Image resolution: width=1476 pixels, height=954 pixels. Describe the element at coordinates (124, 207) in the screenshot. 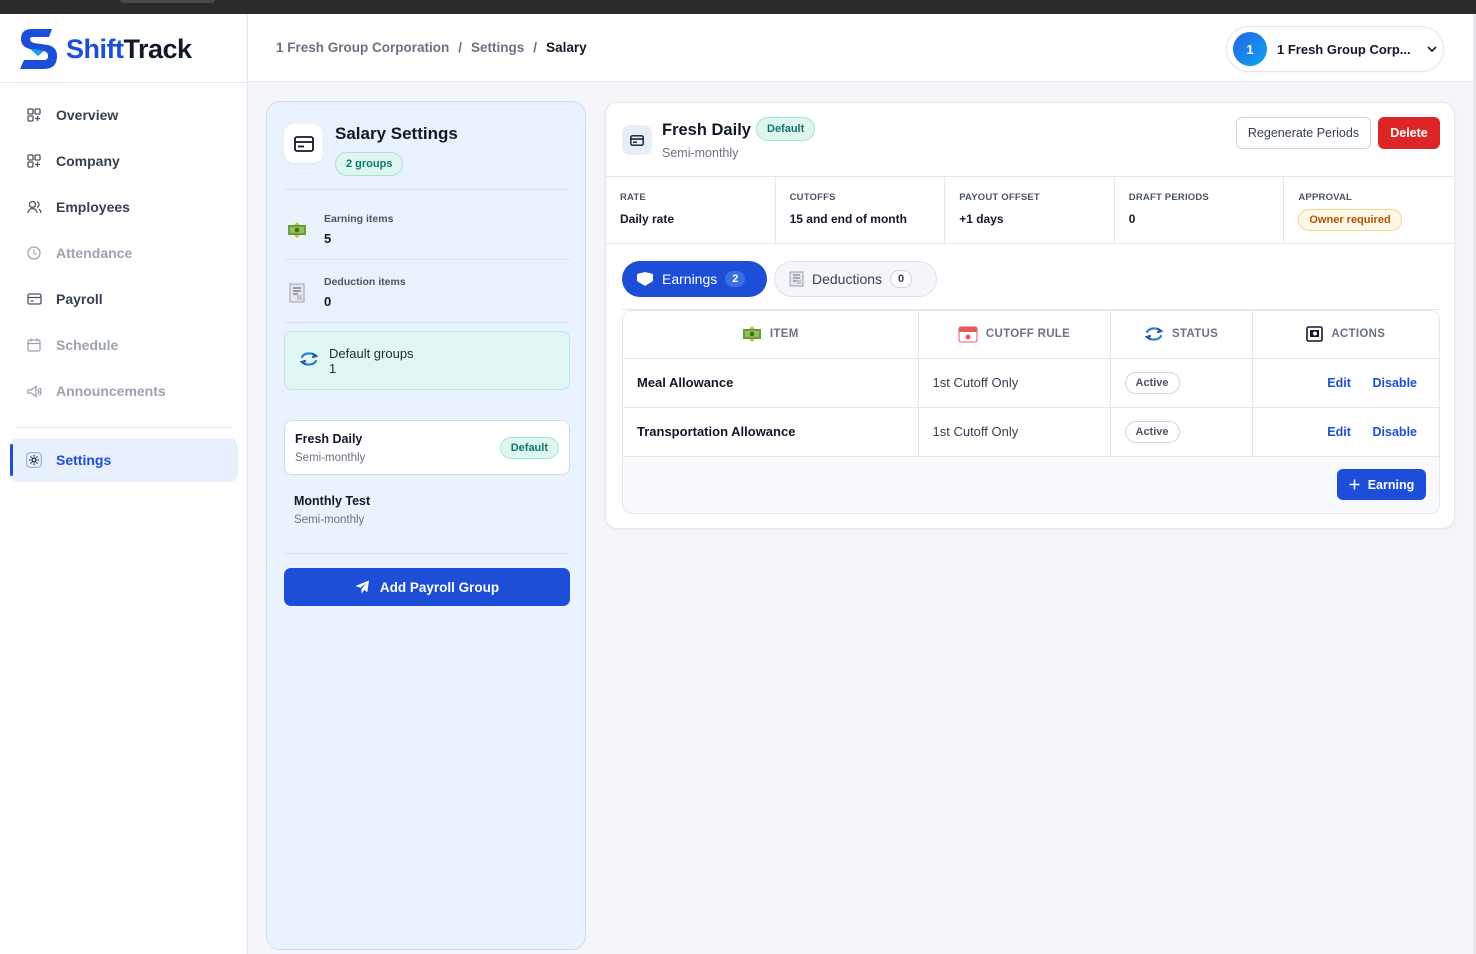

I see `sidebar-item-employees: Employees` at that location.